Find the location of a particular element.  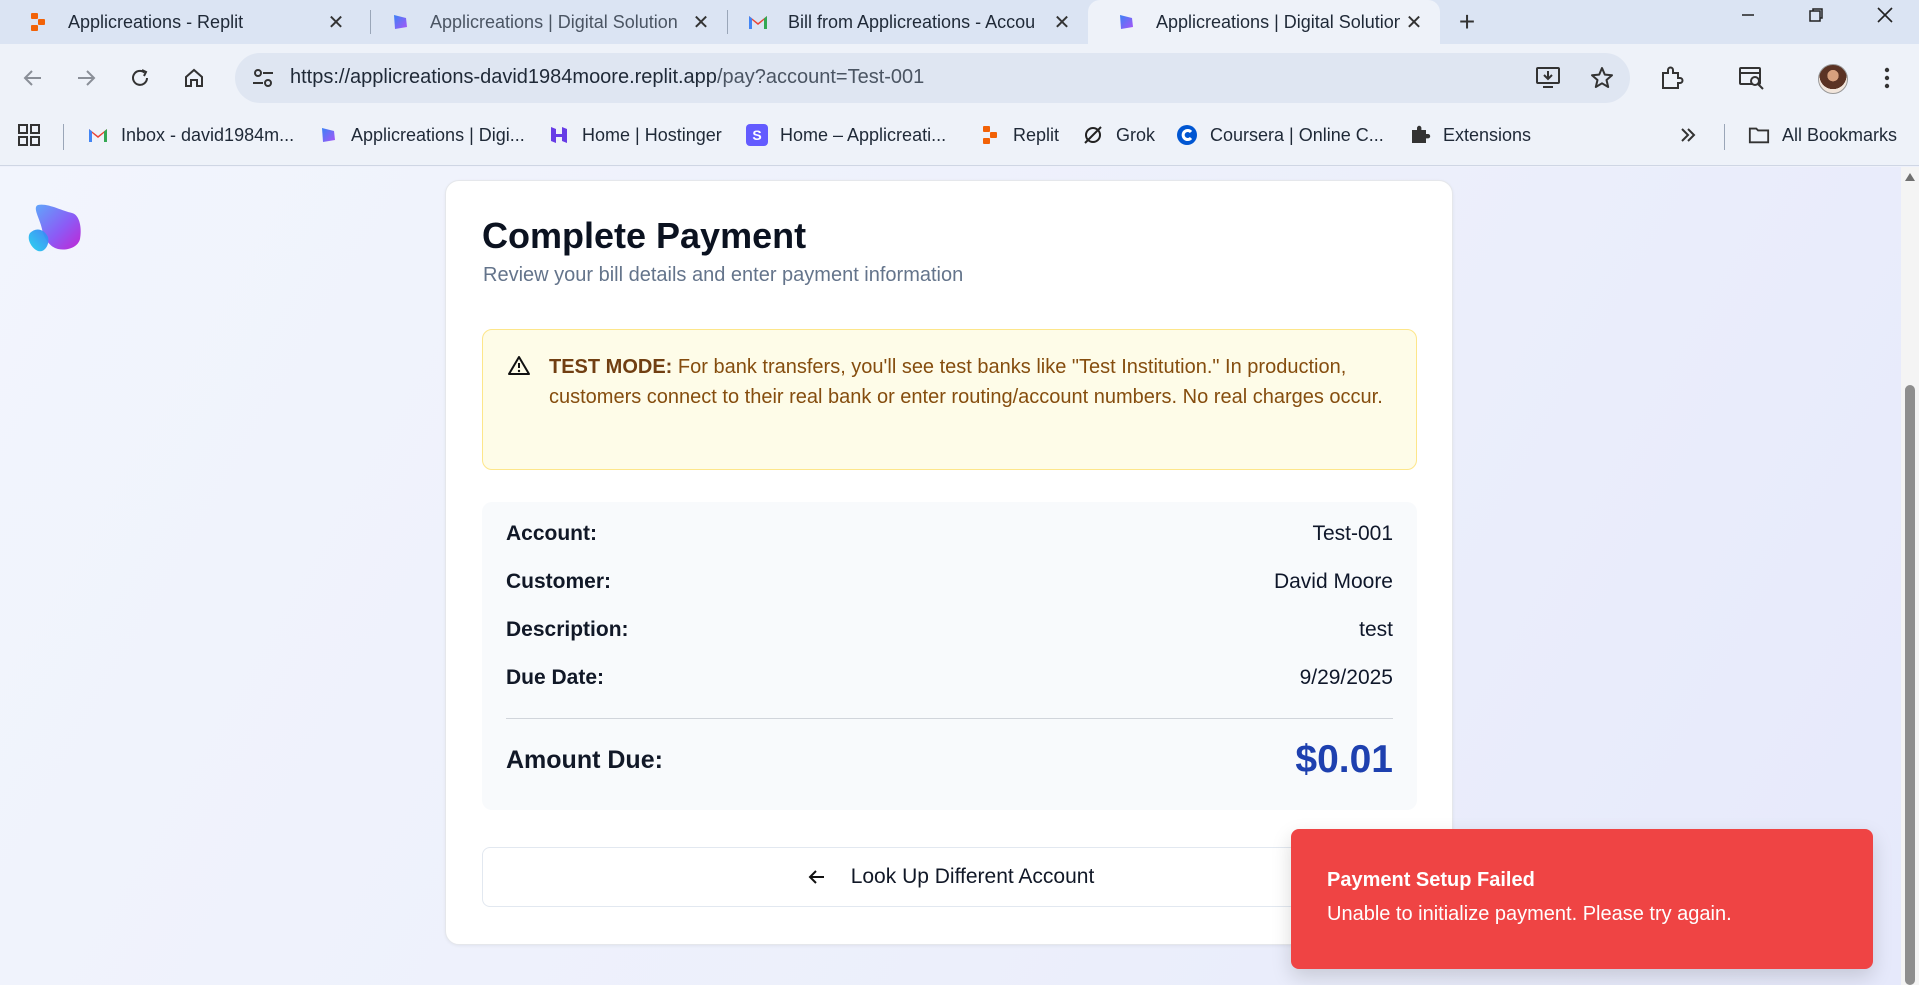

detail-row-account: Account: Test-001 is located at coordinates (949, 534).